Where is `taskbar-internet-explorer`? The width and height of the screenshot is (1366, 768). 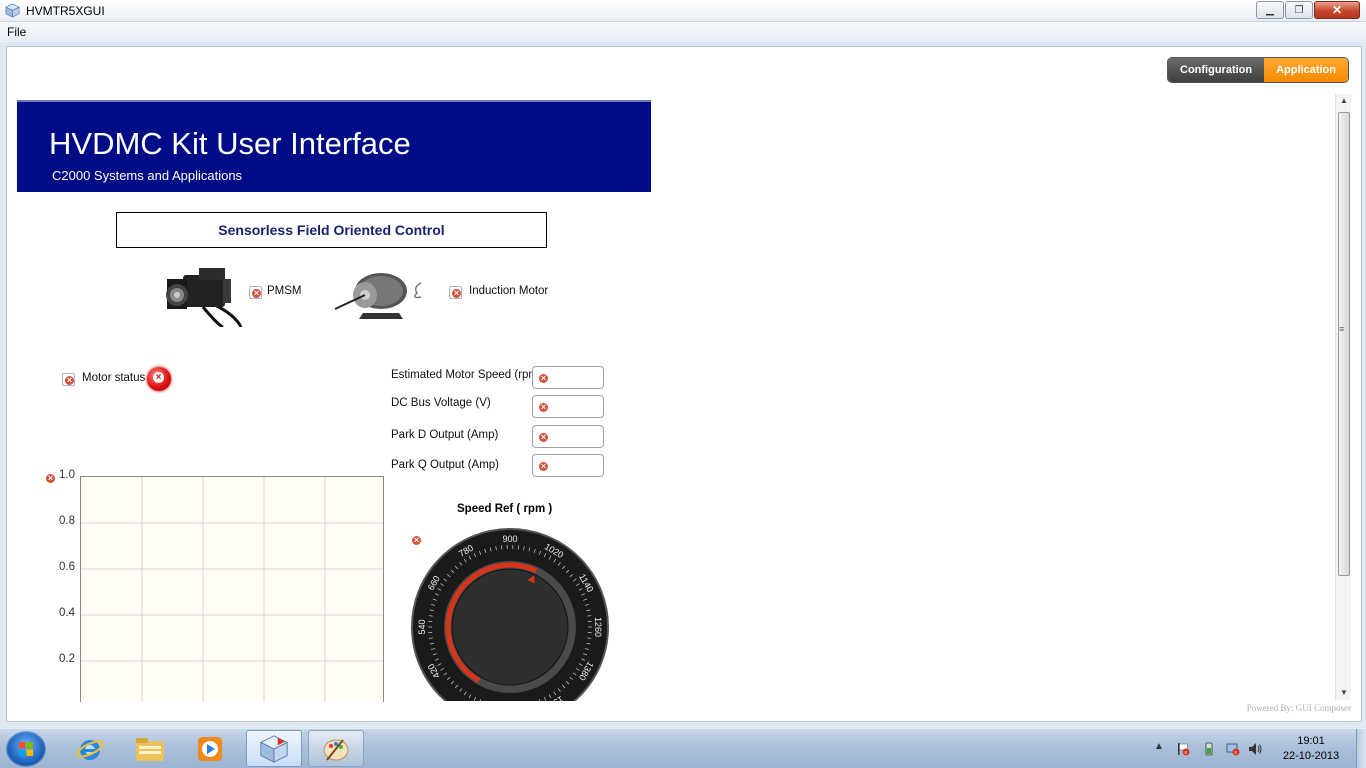
taskbar-internet-explorer is located at coordinates (90, 748).